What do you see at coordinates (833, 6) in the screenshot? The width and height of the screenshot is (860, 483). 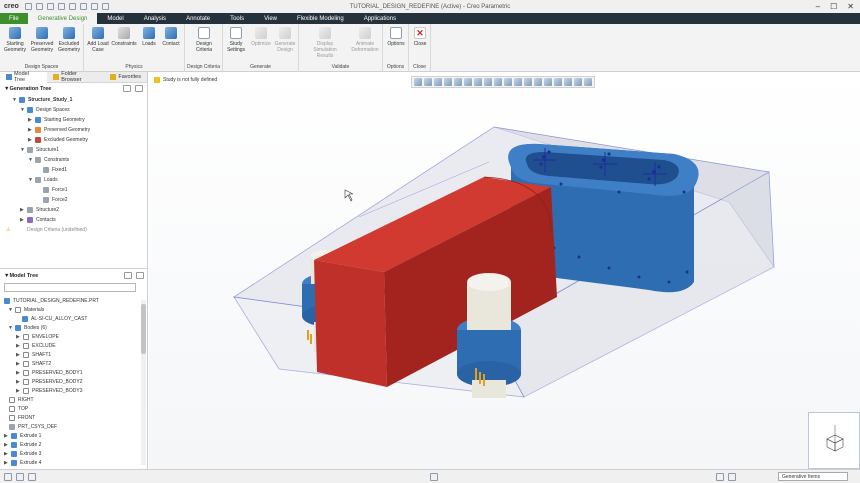 I see `maximize-icon: ☐` at bounding box center [833, 6].